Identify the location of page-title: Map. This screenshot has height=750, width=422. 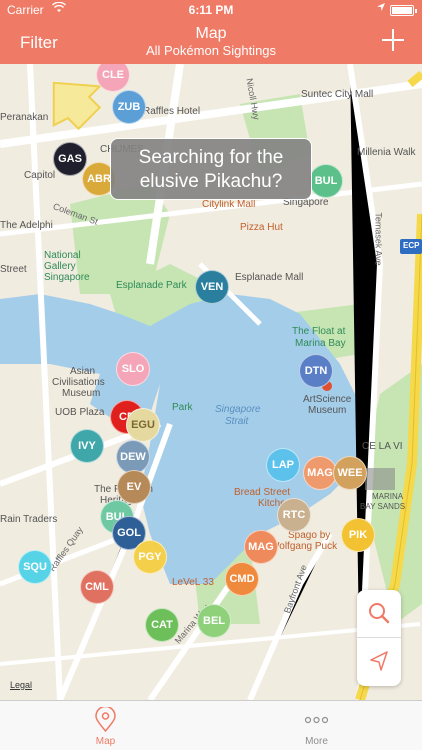
(211, 33).